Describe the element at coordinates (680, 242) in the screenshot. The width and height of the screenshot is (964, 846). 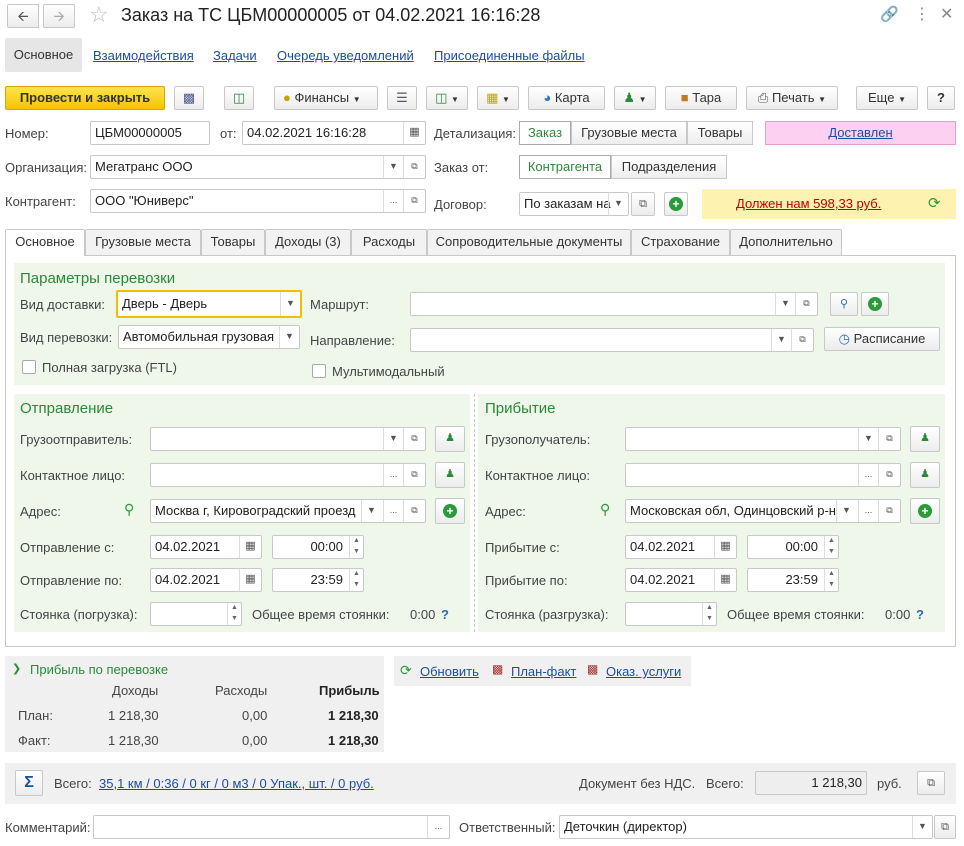
I see `tab-insurance: Страхование` at that location.